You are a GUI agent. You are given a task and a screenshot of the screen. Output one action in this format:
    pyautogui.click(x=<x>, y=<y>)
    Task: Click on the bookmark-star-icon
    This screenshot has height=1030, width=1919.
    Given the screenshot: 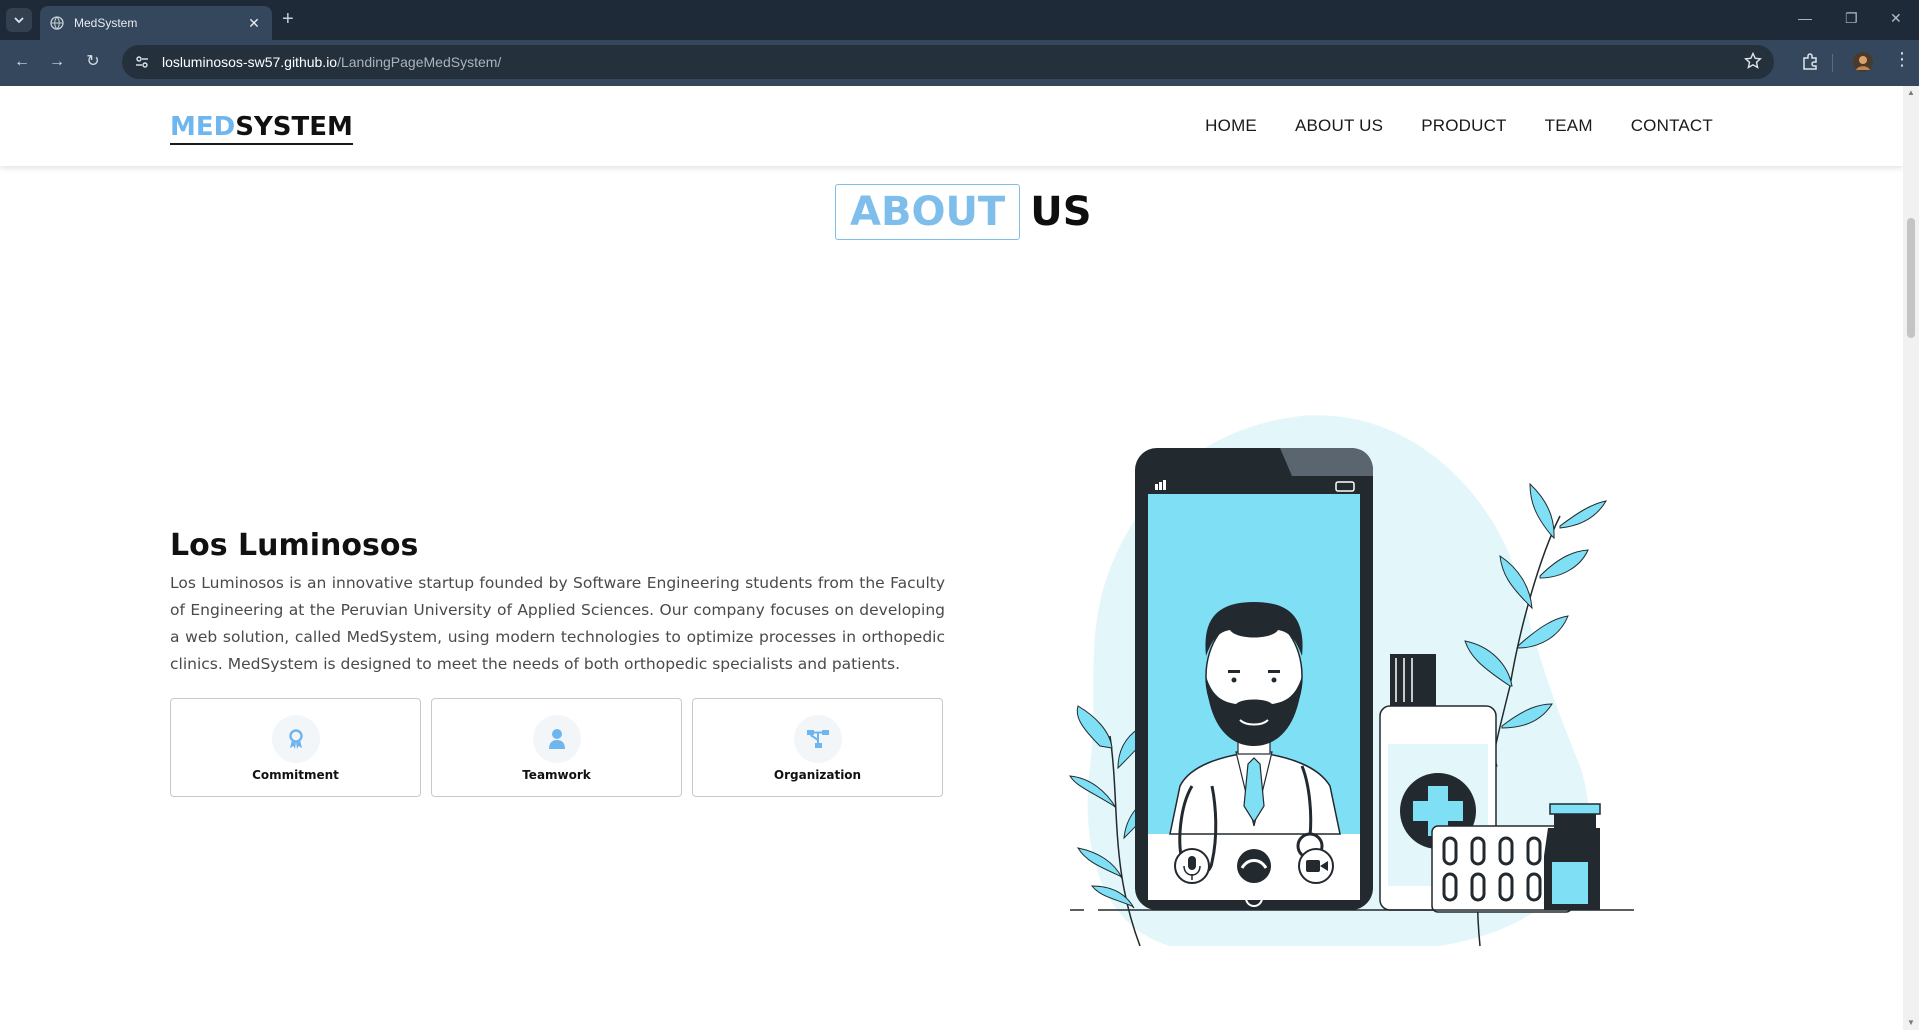 What is the action you would take?
    pyautogui.click(x=1753, y=61)
    